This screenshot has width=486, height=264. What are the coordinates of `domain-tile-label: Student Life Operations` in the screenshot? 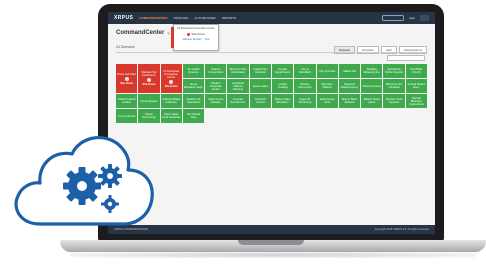 It's located at (193, 101).